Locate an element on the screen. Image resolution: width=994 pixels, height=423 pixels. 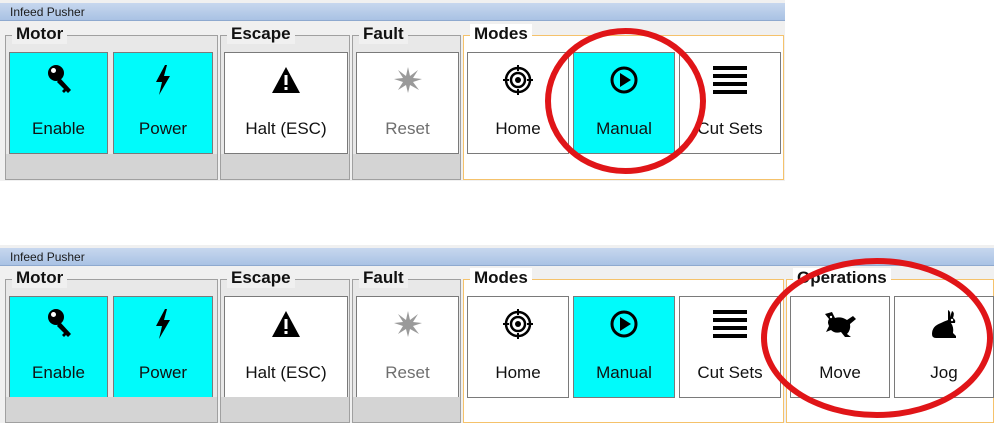
operations-group-label: Operations is located at coordinates (842, 278).